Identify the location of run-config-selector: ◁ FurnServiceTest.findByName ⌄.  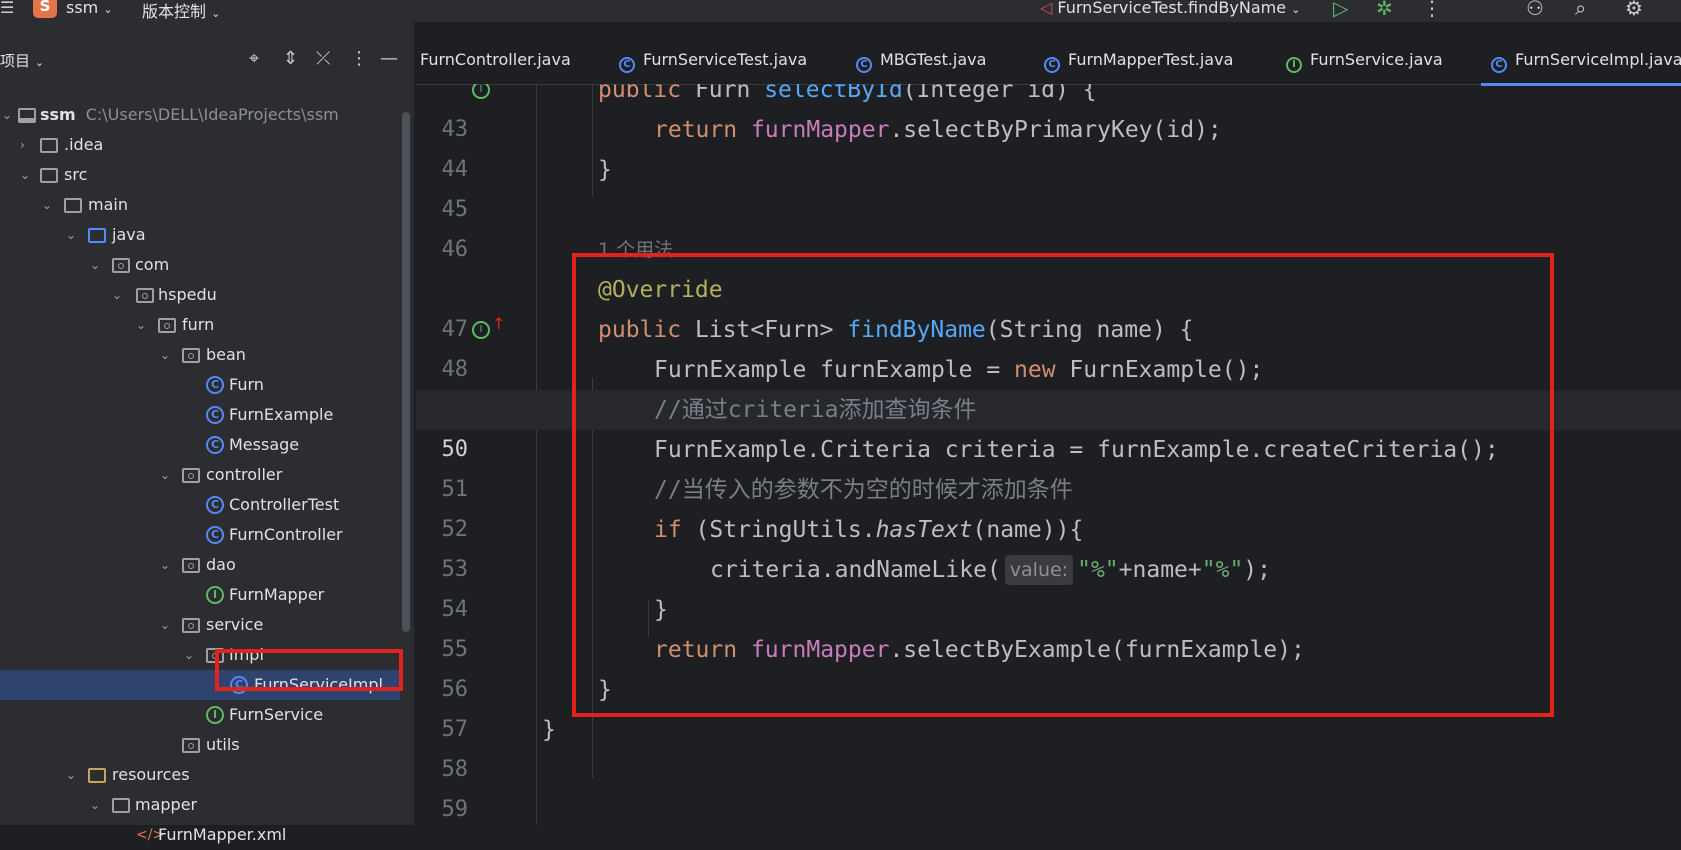
(1170, 8).